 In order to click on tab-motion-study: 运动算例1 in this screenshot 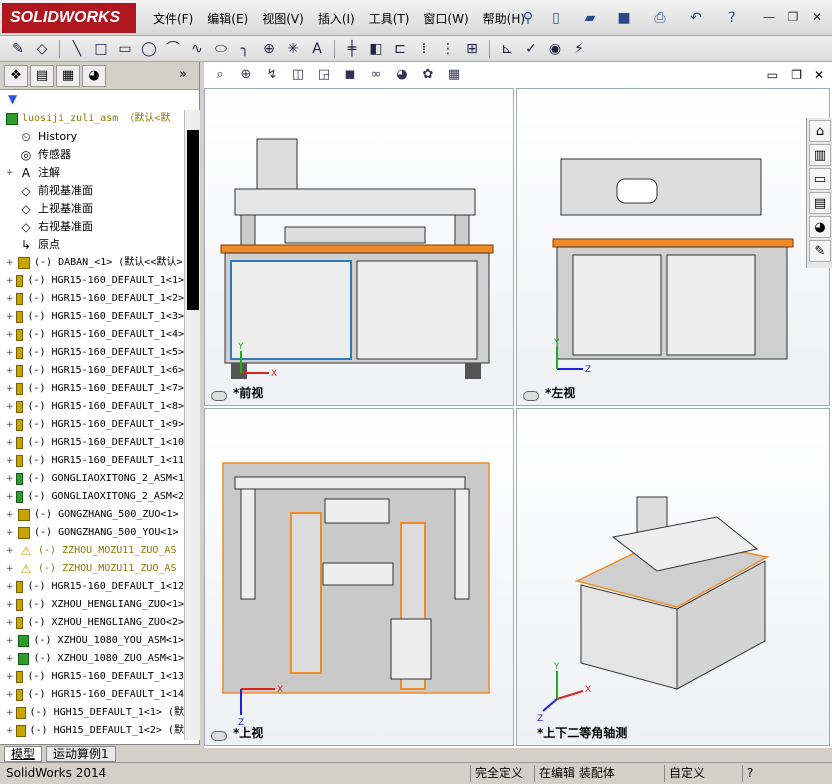, I will do `click(81, 753)`.